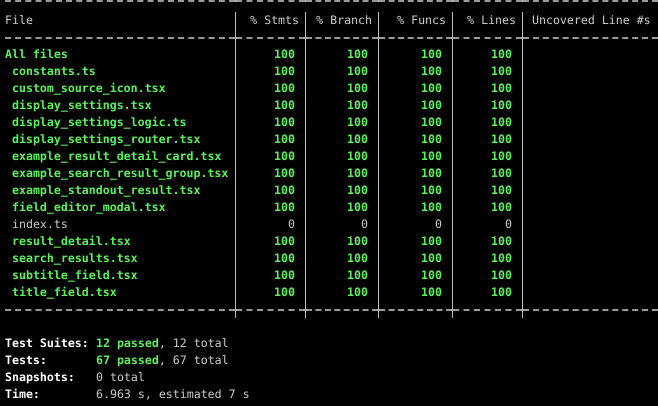 The width and height of the screenshot is (658, 406). What do you see at coordinates (106, 190) in the screenshot?
I see `file-name: example_standout_result.tsx` at bounding box center [106, 190].